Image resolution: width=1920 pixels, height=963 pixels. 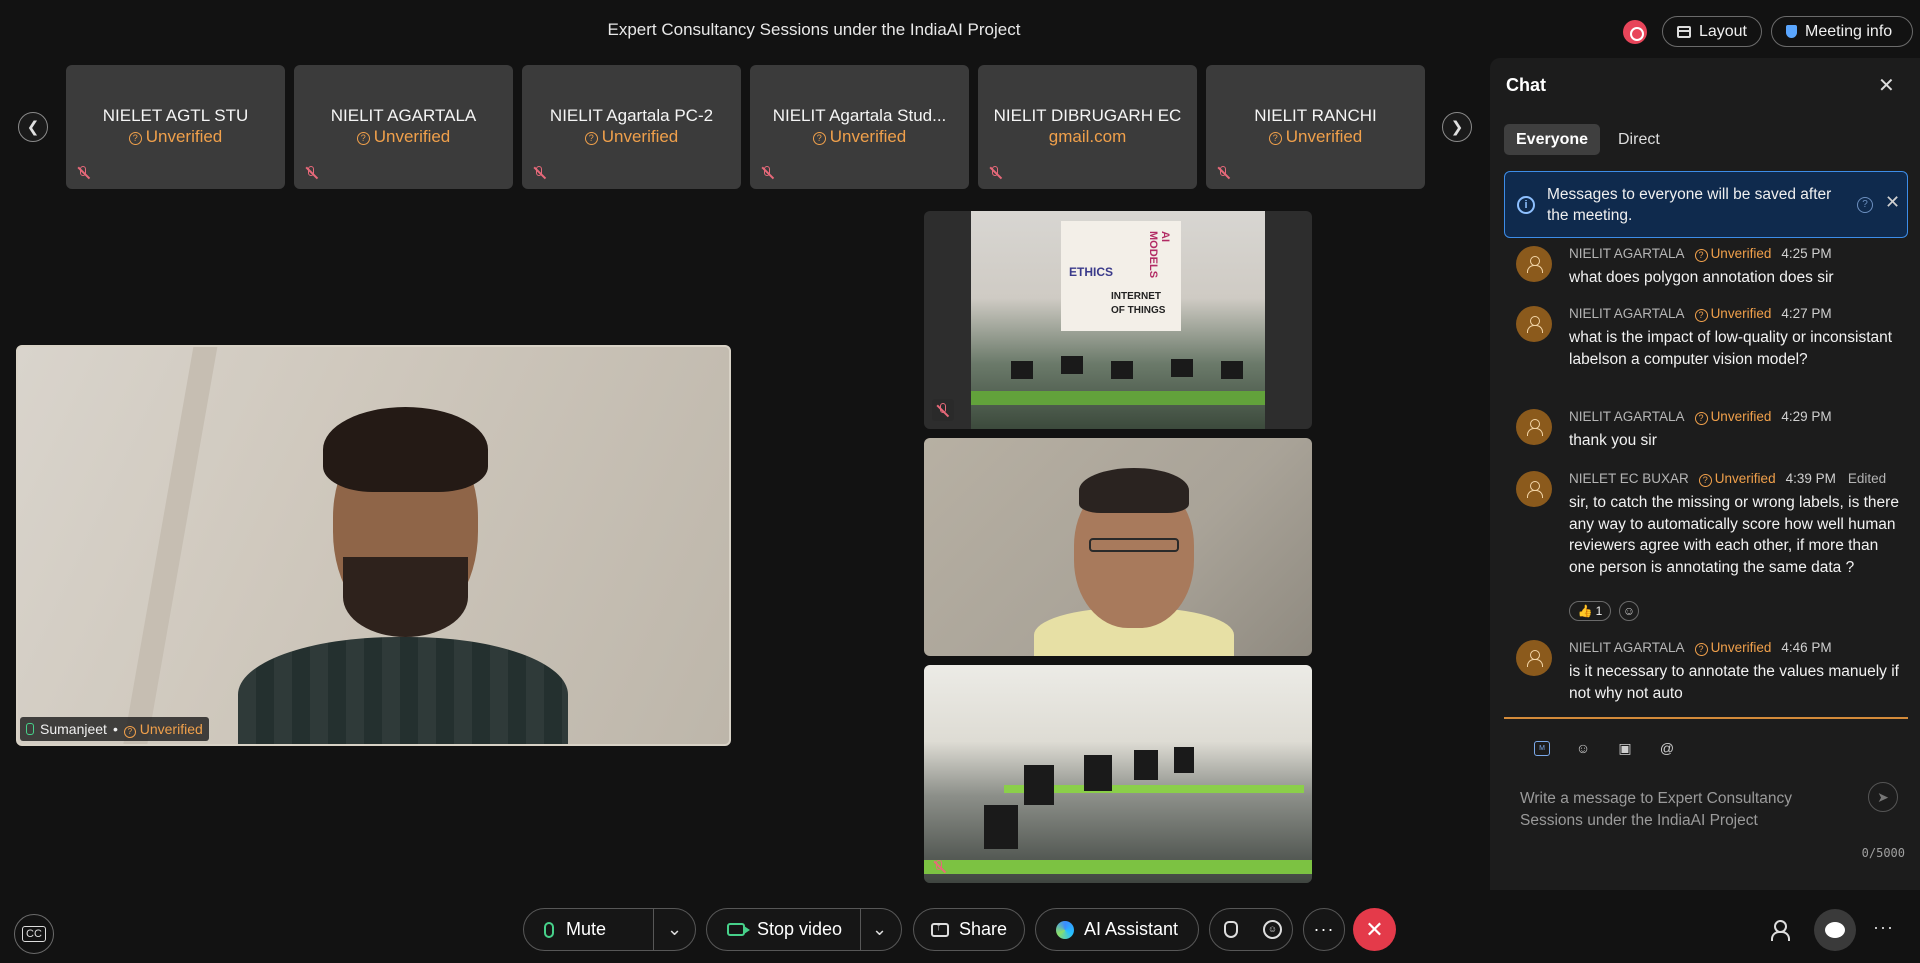 I want to click on message-header: NIELIT AGARTALA? Unverified 4:46 PM, so click(x=1700, y=648).